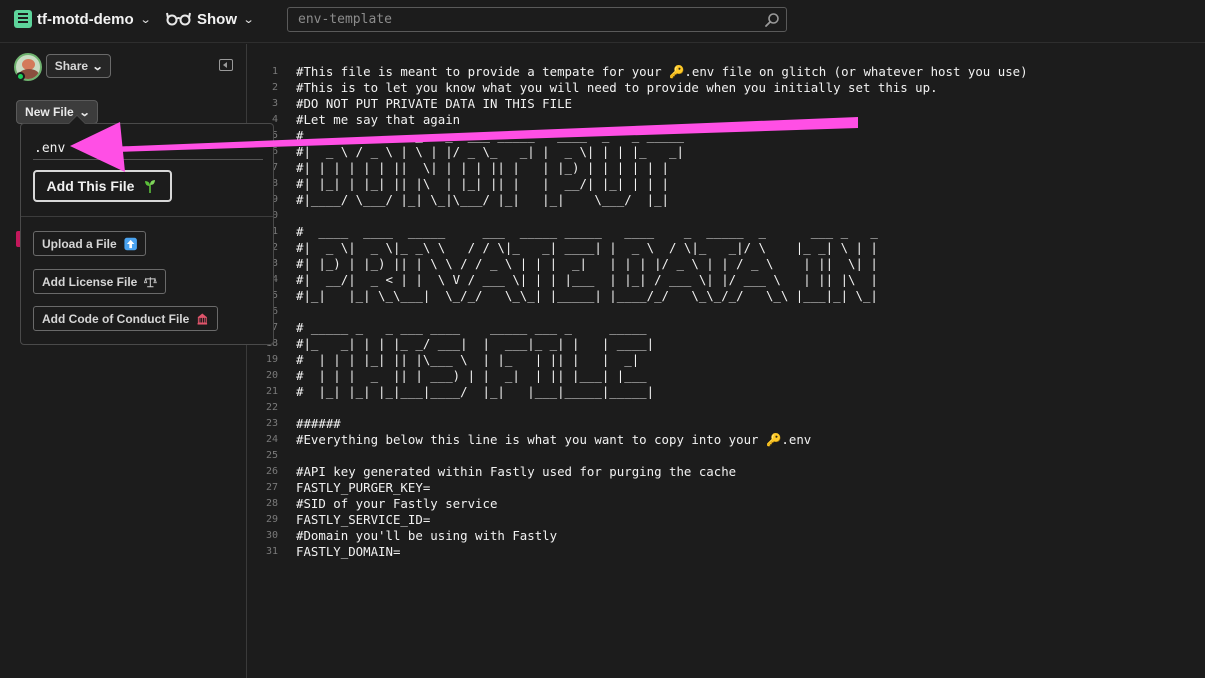 The height and width of the screenshot is (678, 1205). What do you see at coordinates (363, 519) in the screenshot?
I see `line-text: FASTLY_SERVICE_ID=` at bounding box center [363, 519].